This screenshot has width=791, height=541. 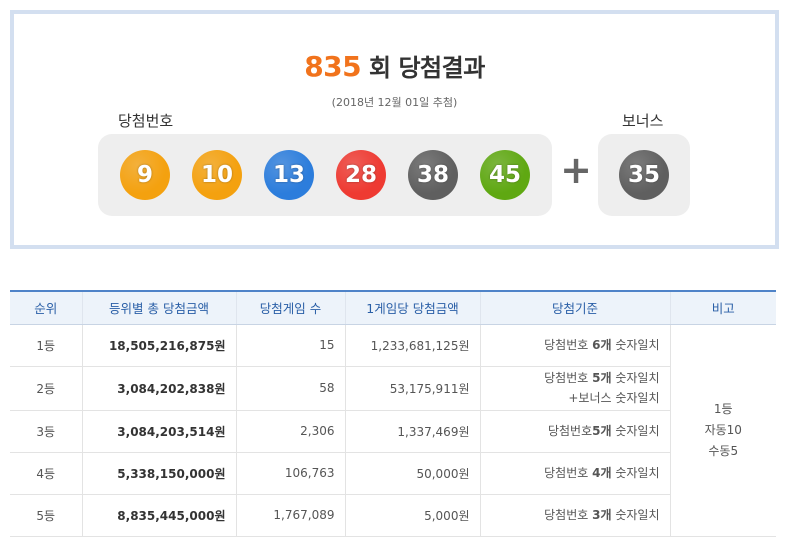 I want to click on criteria-cell: 당첨번호 5개 숫자일치 +보너스 숫자일치, so click(x=574, y=388).